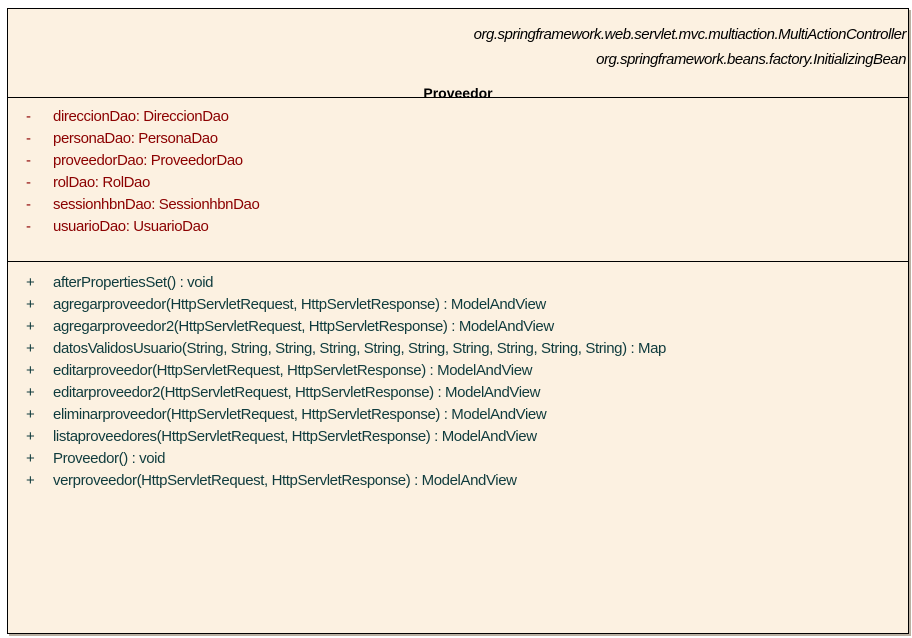 The width and height of the screenshot is (912, 638). I want to click on attribute-text: personaDao: PersonaDao, so click(135, 138).